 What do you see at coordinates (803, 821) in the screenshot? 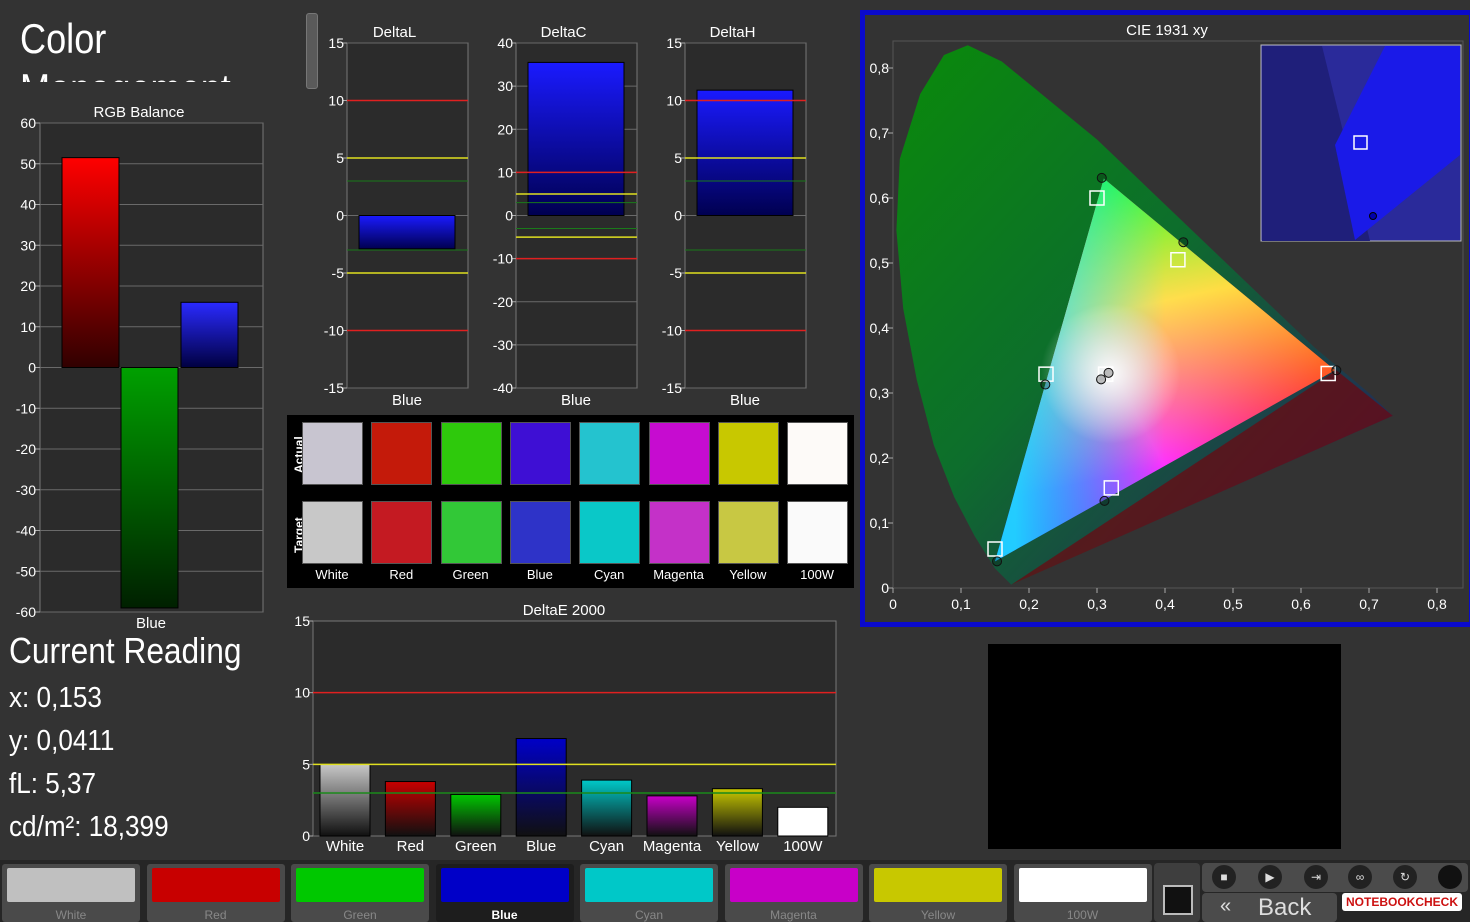
I see `bar-100w` at bounding box center [803, 821].